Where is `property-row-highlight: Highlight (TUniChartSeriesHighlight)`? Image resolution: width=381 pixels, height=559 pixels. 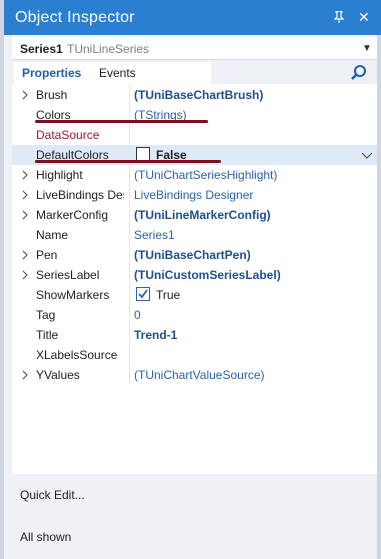 property-row-highlight: Highlight (TUniChartSeriesHighlight) is located at coordinates (194, 175).